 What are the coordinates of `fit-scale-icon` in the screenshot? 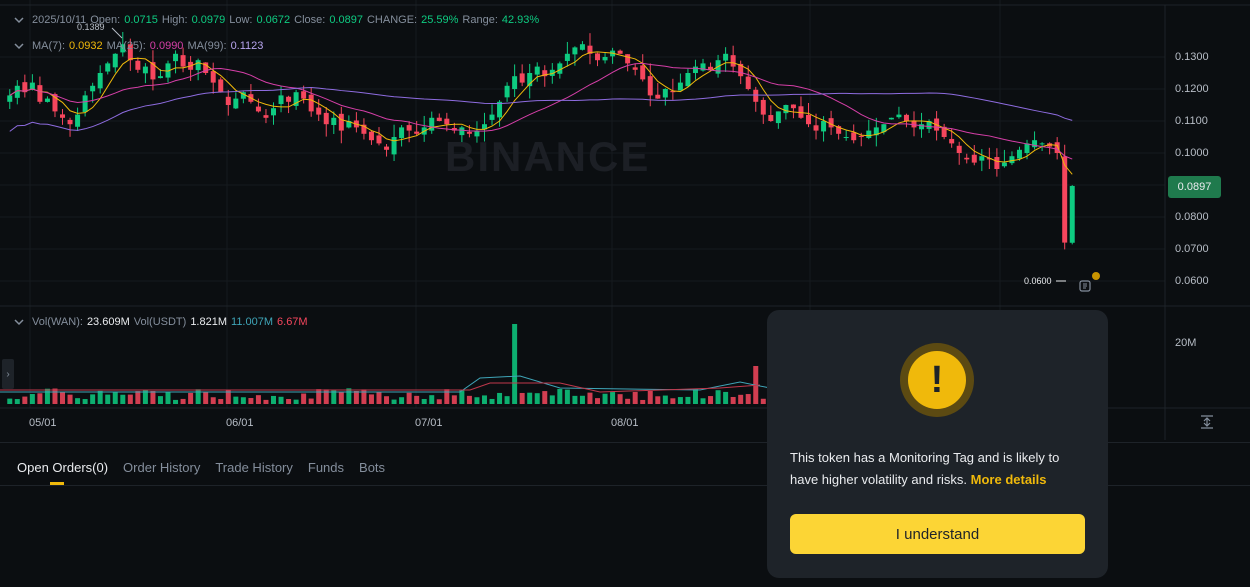 It's located at (1207, 422).